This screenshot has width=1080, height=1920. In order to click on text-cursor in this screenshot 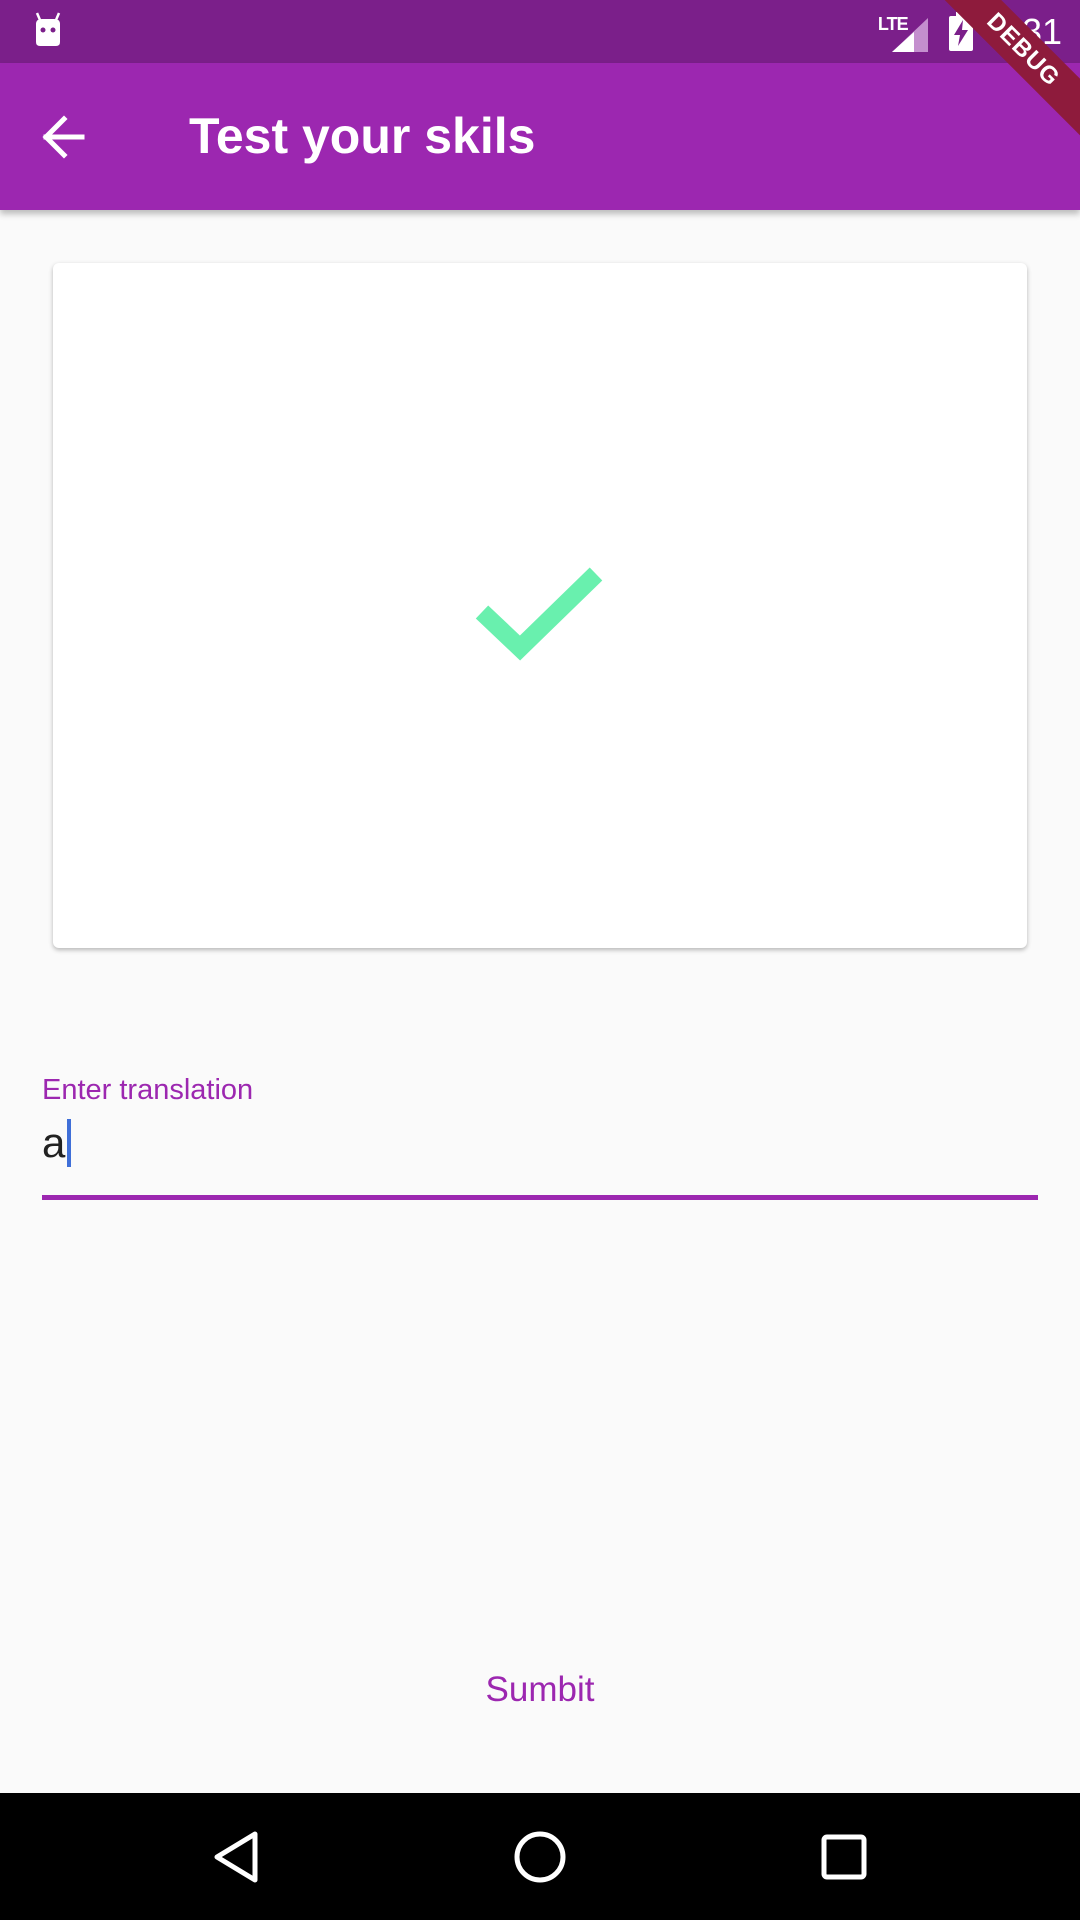, I will do `click(69, 1143)`.